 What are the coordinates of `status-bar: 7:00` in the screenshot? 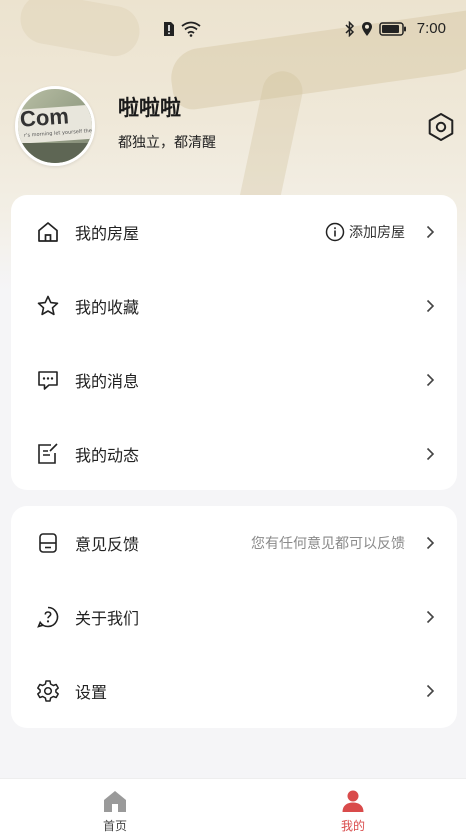 It's located at (233, 30).